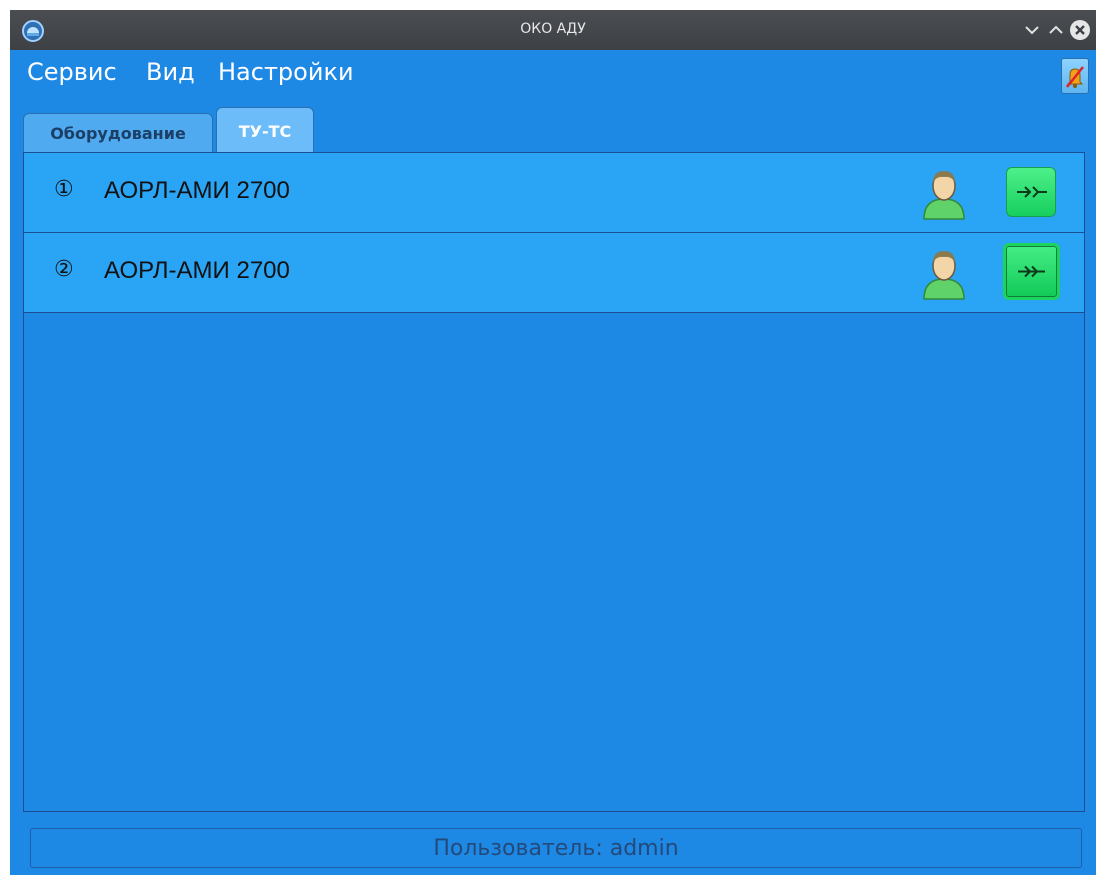 The height and width of the screenshot is (875, 1096). I want to click on arrow-converge-icon, so click(1032, 192).